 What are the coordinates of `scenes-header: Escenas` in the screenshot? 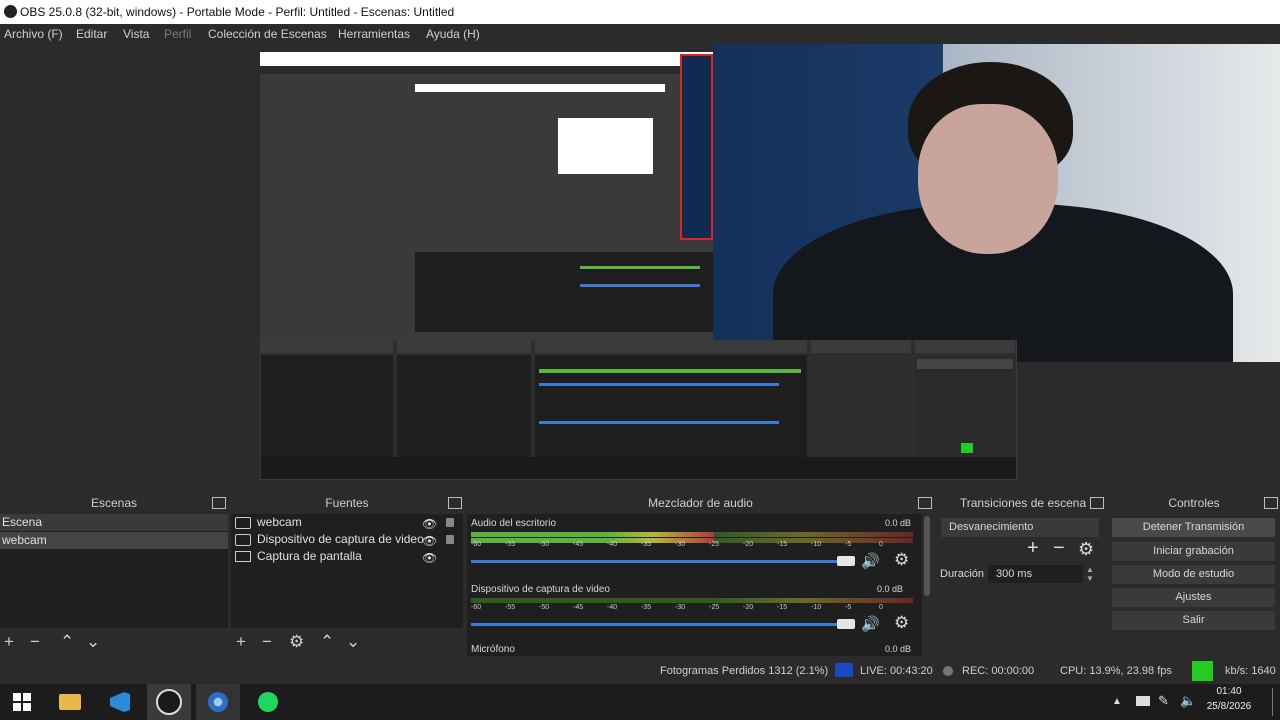 It's located at (114, 503).